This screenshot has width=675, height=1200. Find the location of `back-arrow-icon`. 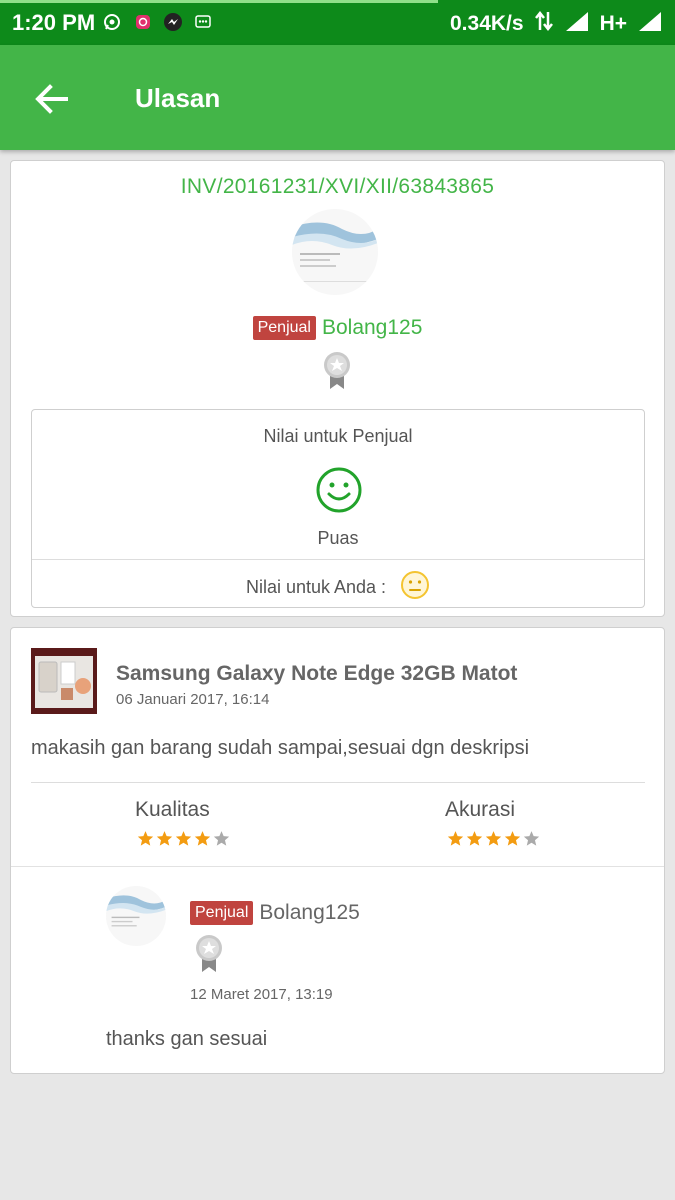

back-arrow-icon is located at coordinates (51, 99).